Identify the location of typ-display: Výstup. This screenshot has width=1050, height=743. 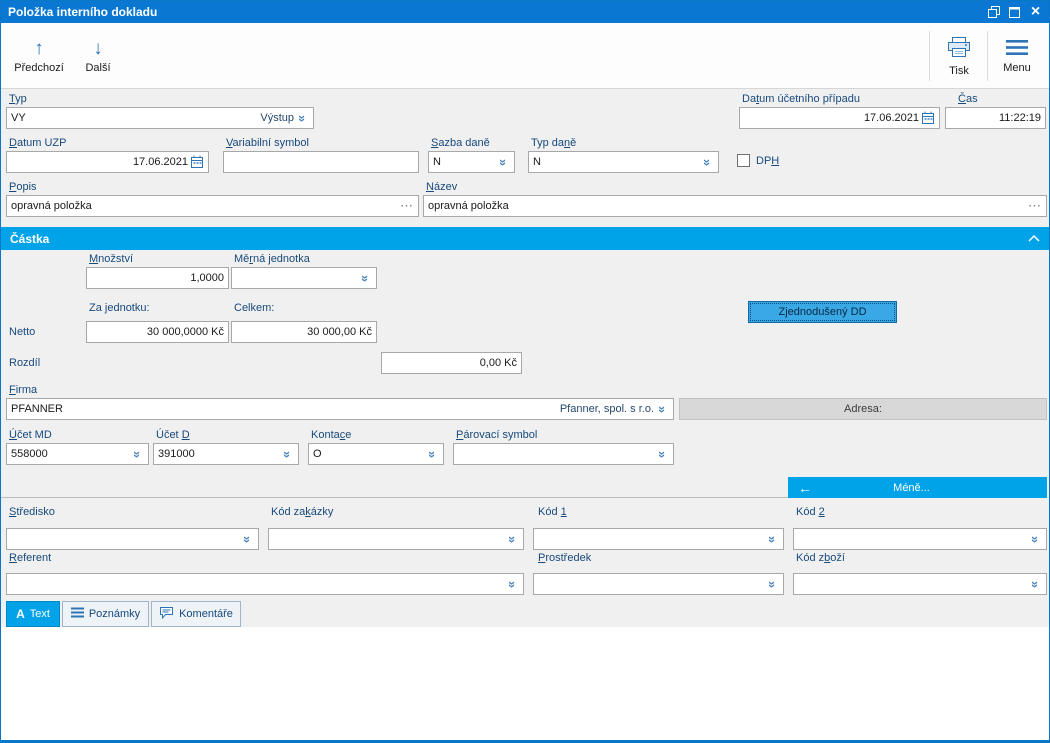
(277, 118).